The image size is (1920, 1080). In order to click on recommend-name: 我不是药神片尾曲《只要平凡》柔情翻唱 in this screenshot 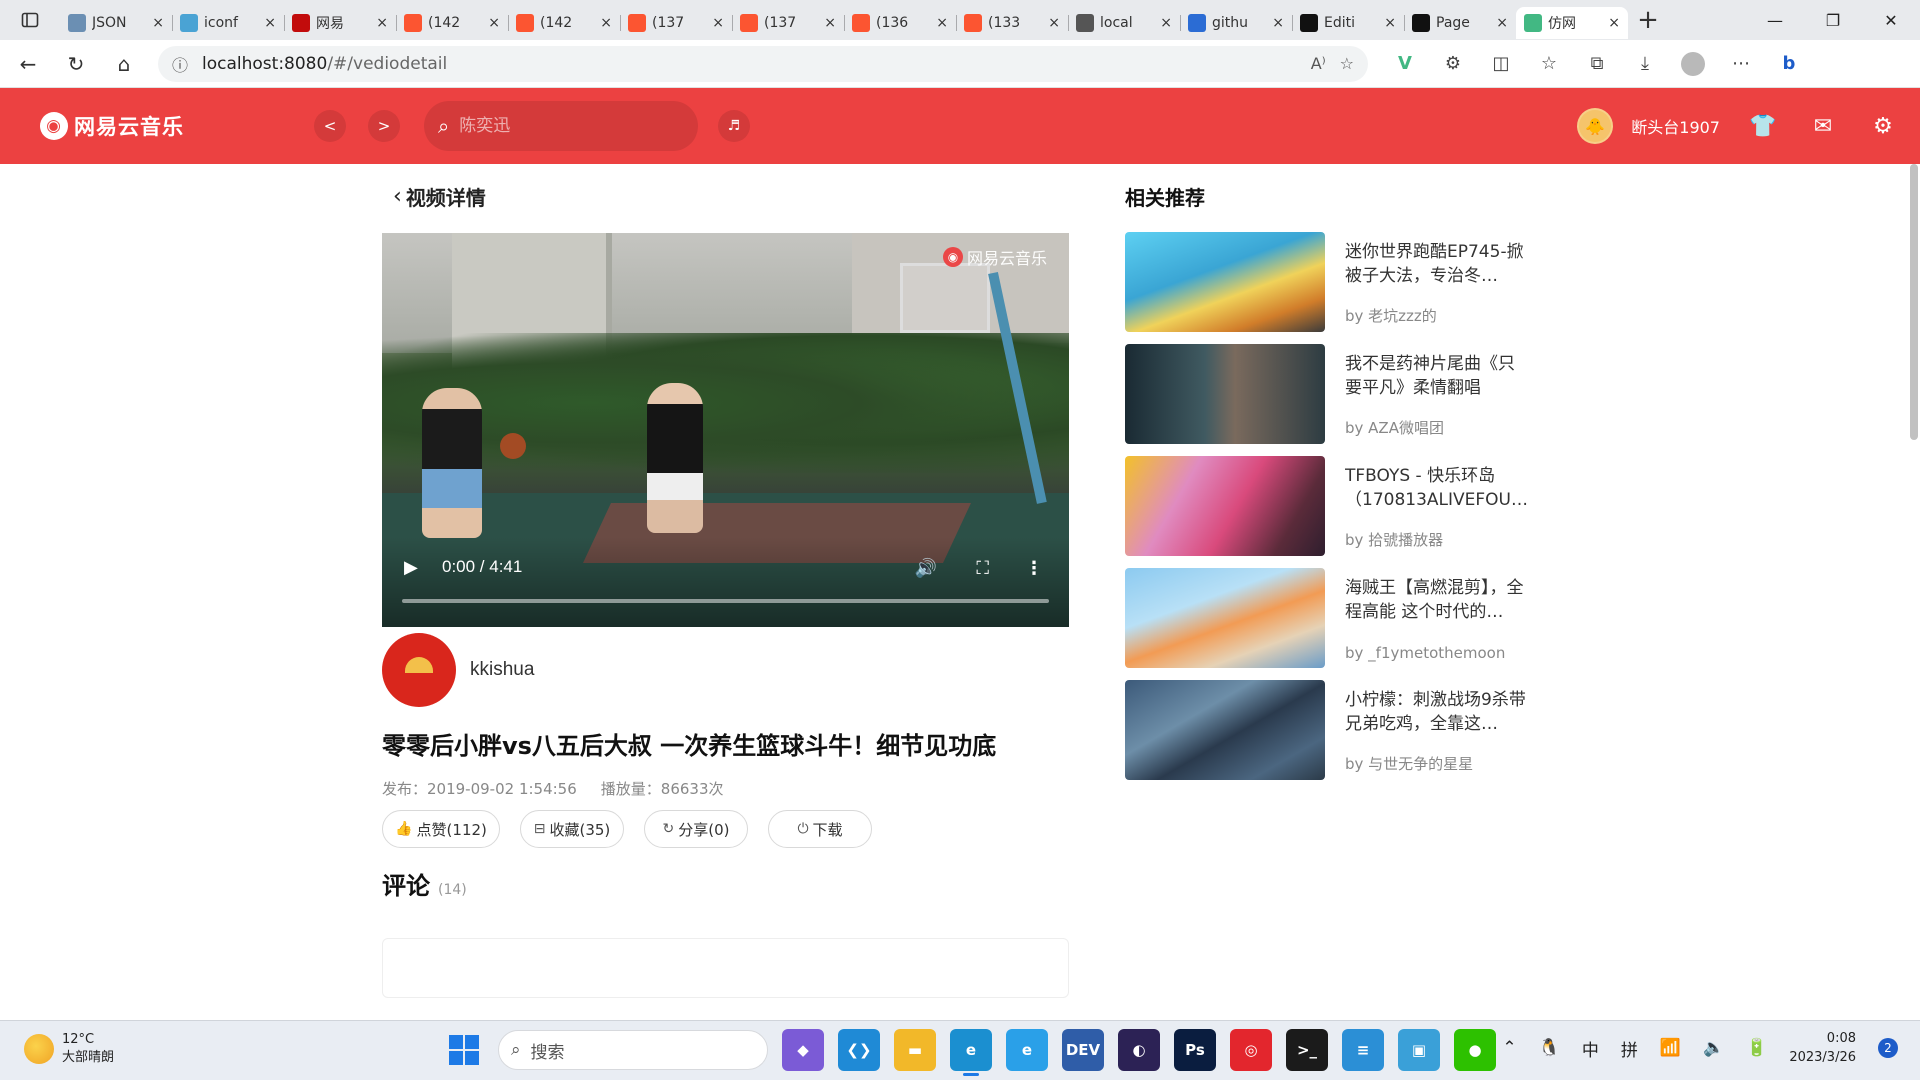, I will do `click(1437, 376)`.